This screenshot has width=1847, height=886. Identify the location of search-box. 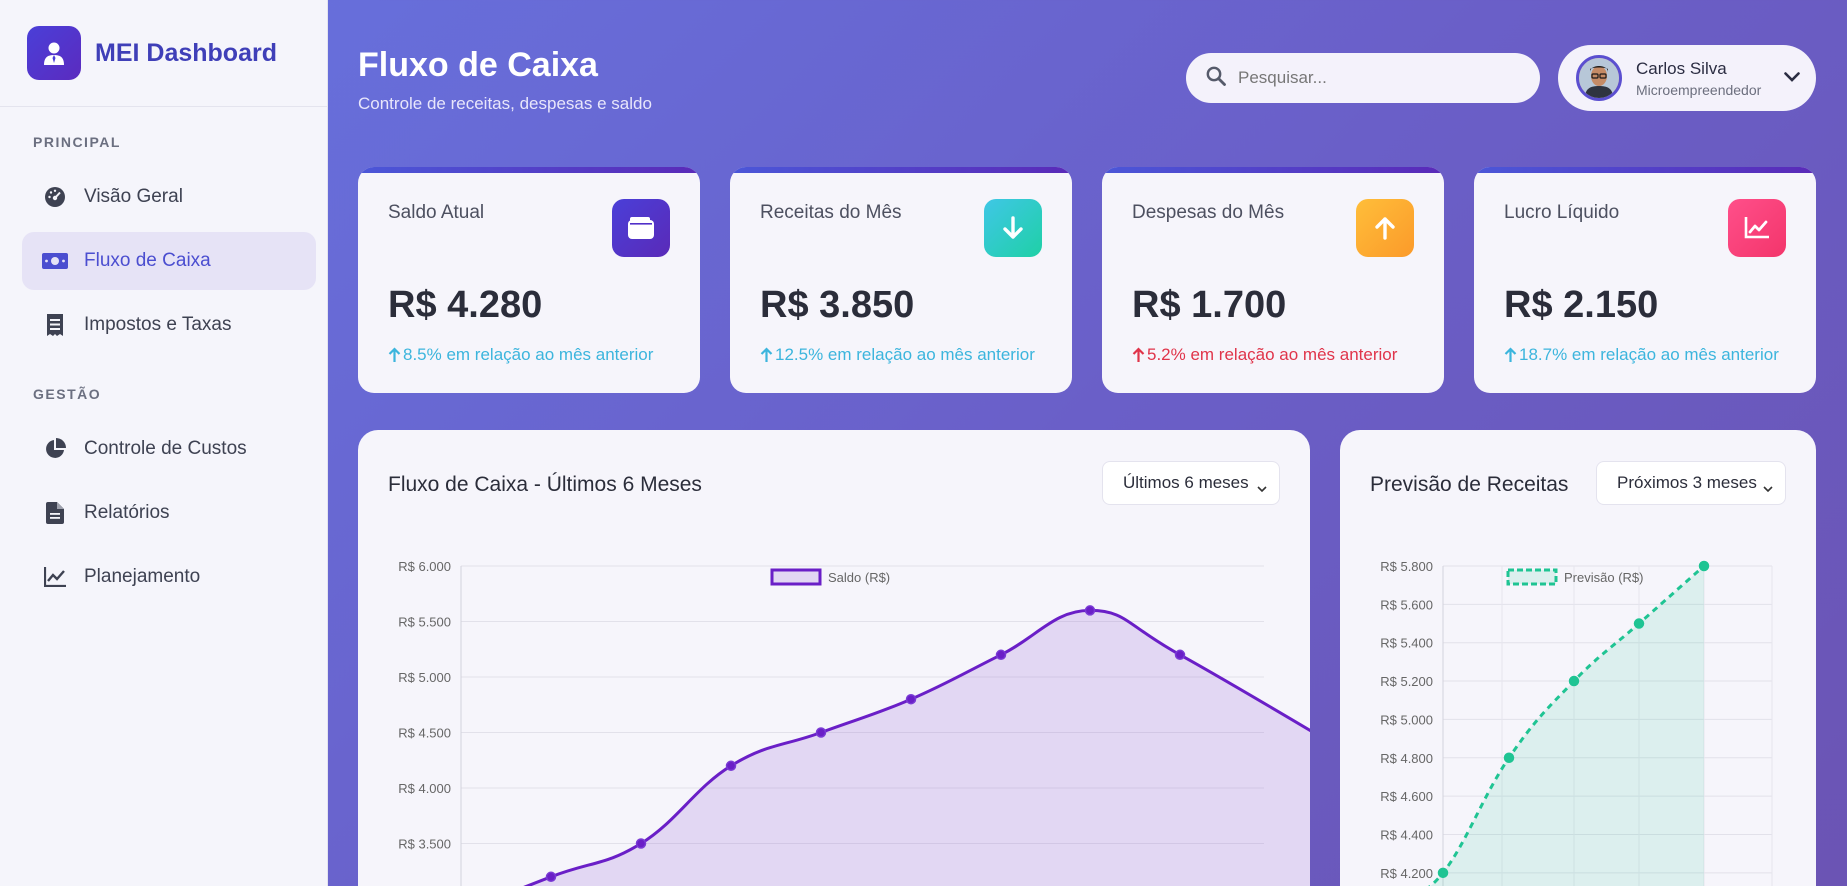
(1363, 78).